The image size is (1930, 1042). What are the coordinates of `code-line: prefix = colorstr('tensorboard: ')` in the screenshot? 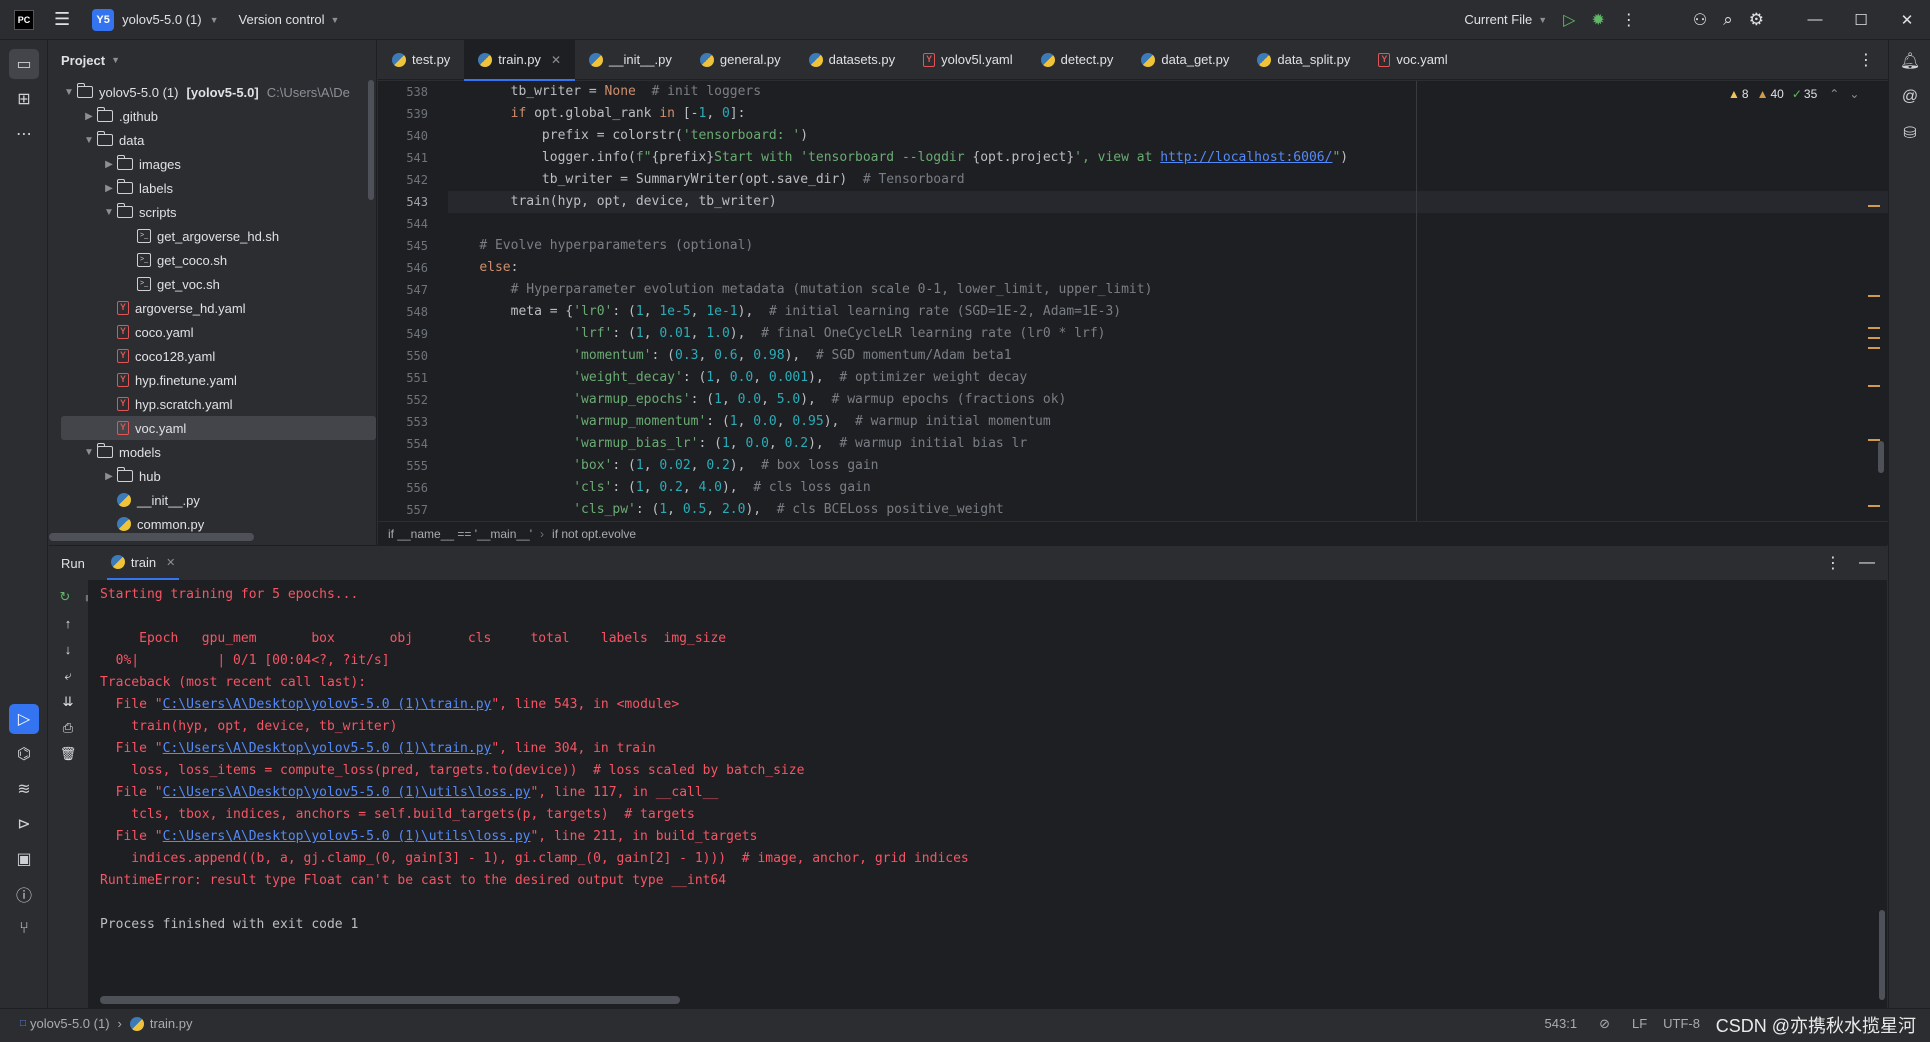 It's located at (1168, 136).